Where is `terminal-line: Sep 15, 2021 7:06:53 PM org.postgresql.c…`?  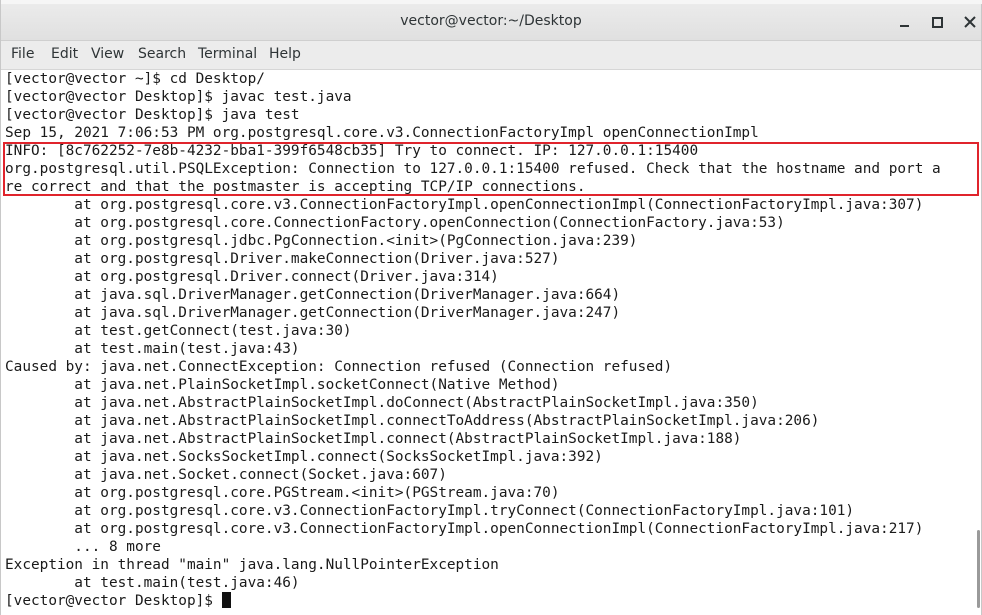
terminal-line: Sep 15, 2021 7:06:53 PM org.postgresql.c… is located at coordinates (382, 133).